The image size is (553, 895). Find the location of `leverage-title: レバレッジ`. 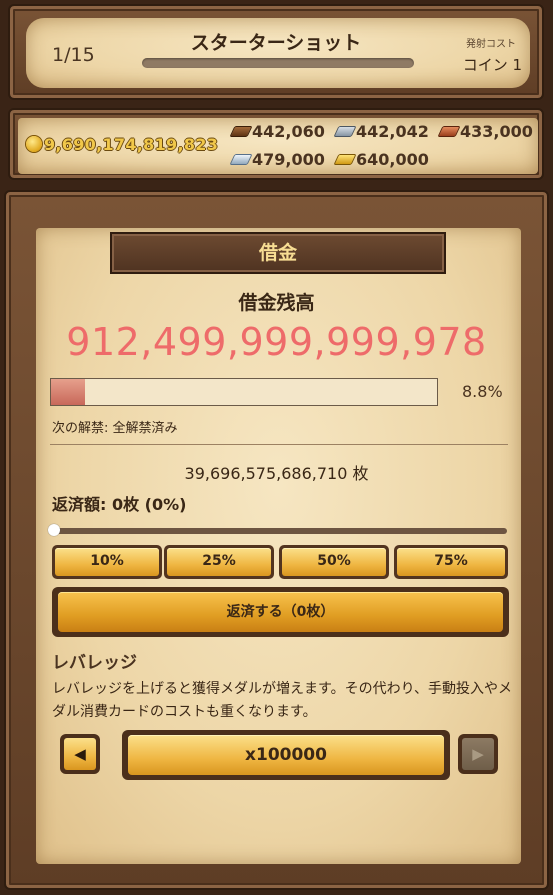

leverage-title: レバレッジ is located at coordinates (94, 663).